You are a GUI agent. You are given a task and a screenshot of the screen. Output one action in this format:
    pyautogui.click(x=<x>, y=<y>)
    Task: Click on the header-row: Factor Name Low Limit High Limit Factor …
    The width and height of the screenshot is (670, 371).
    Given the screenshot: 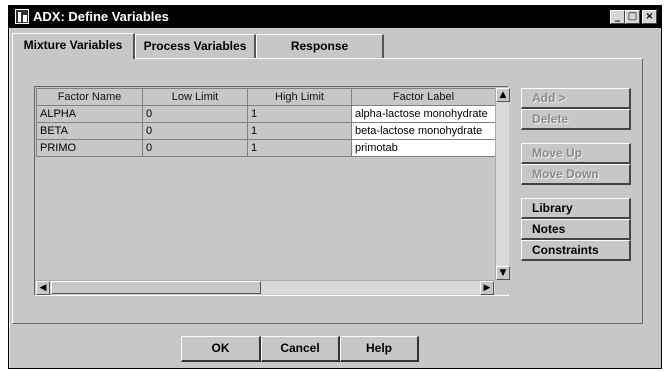 What is the action you would take?
    pyautogui.click(x=266, y=97)
    